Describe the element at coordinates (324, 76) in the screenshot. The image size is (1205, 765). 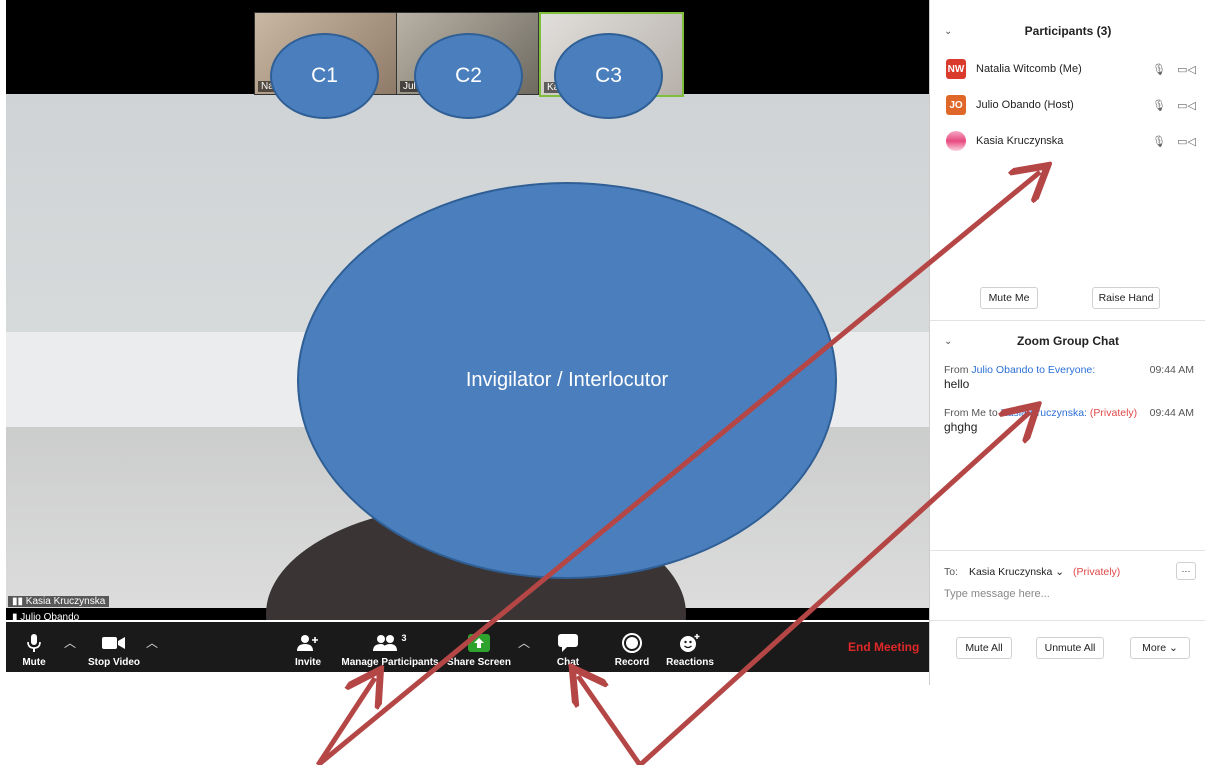
I see `annotation-c1: C1` at that location.